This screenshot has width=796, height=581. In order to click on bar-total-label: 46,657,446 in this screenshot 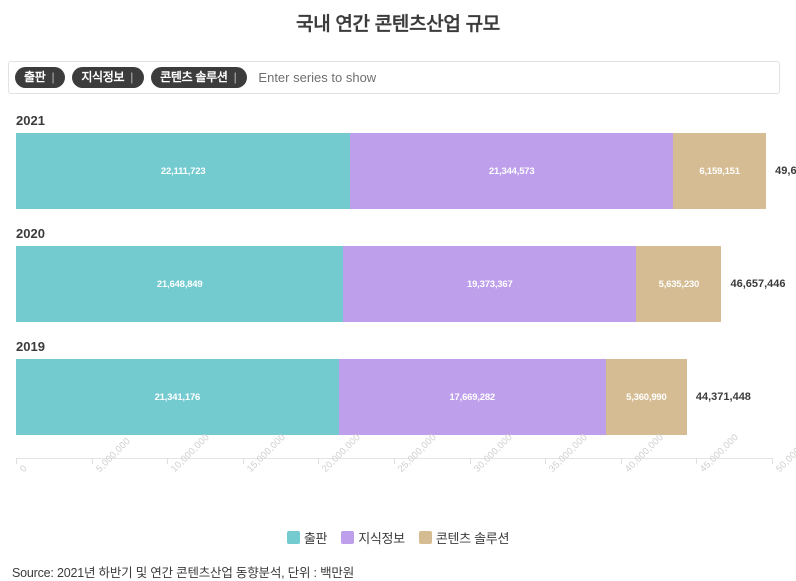, I will do `click(758, 284)`.